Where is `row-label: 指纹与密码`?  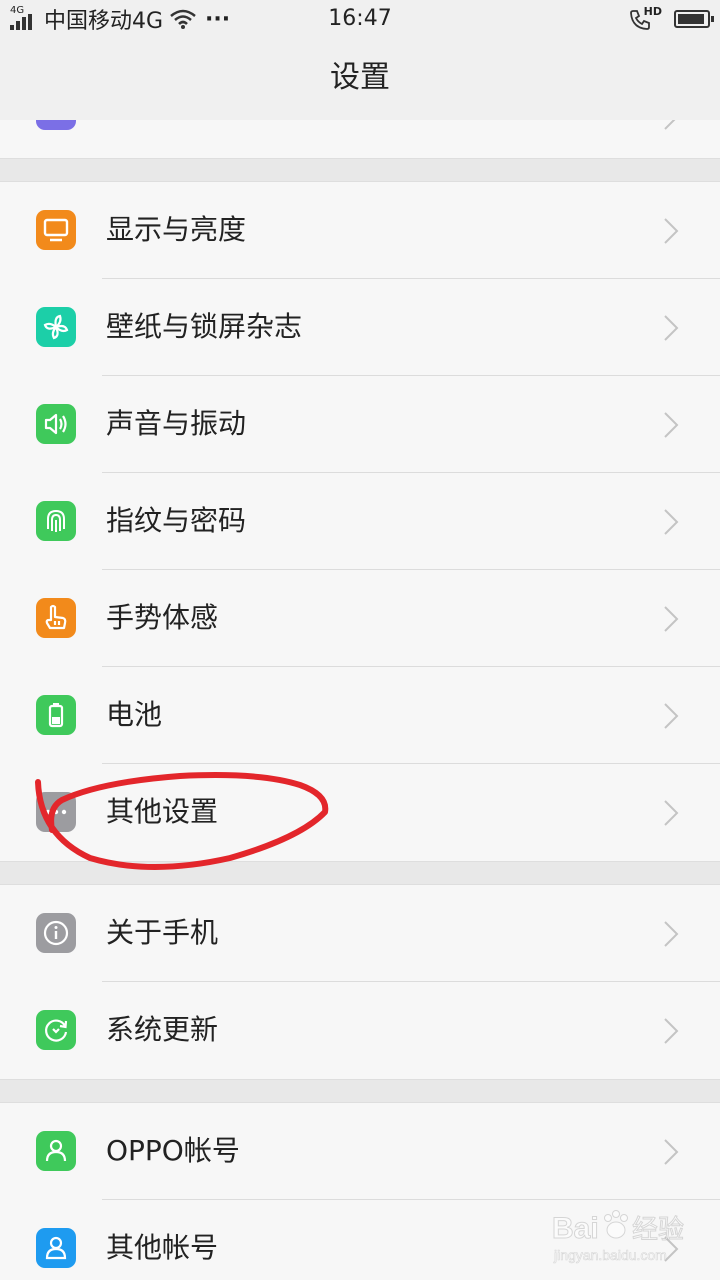
row-label: 指纹与密码 is located at coordinates (176, 520).